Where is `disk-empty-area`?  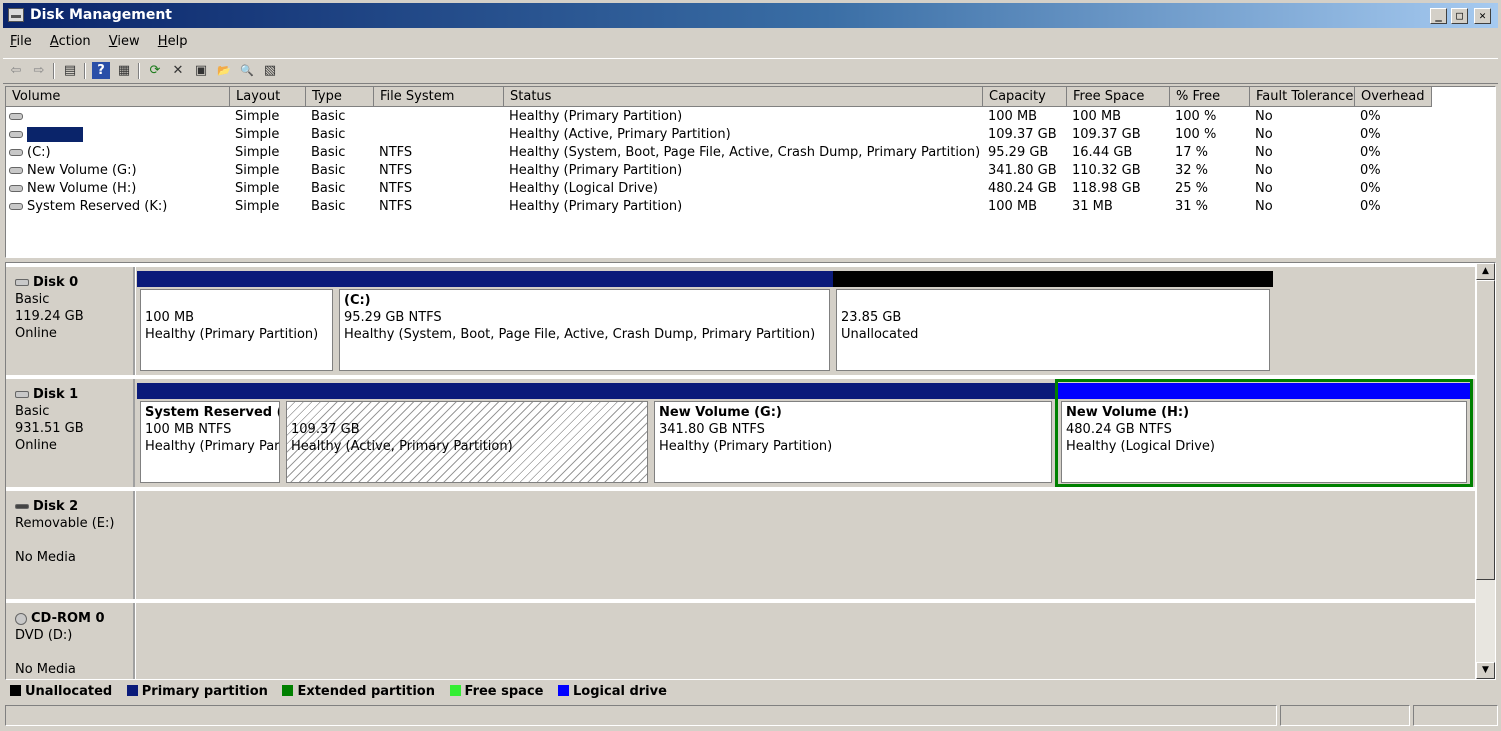 disk-empty-area is located at coordinates (805, 545).